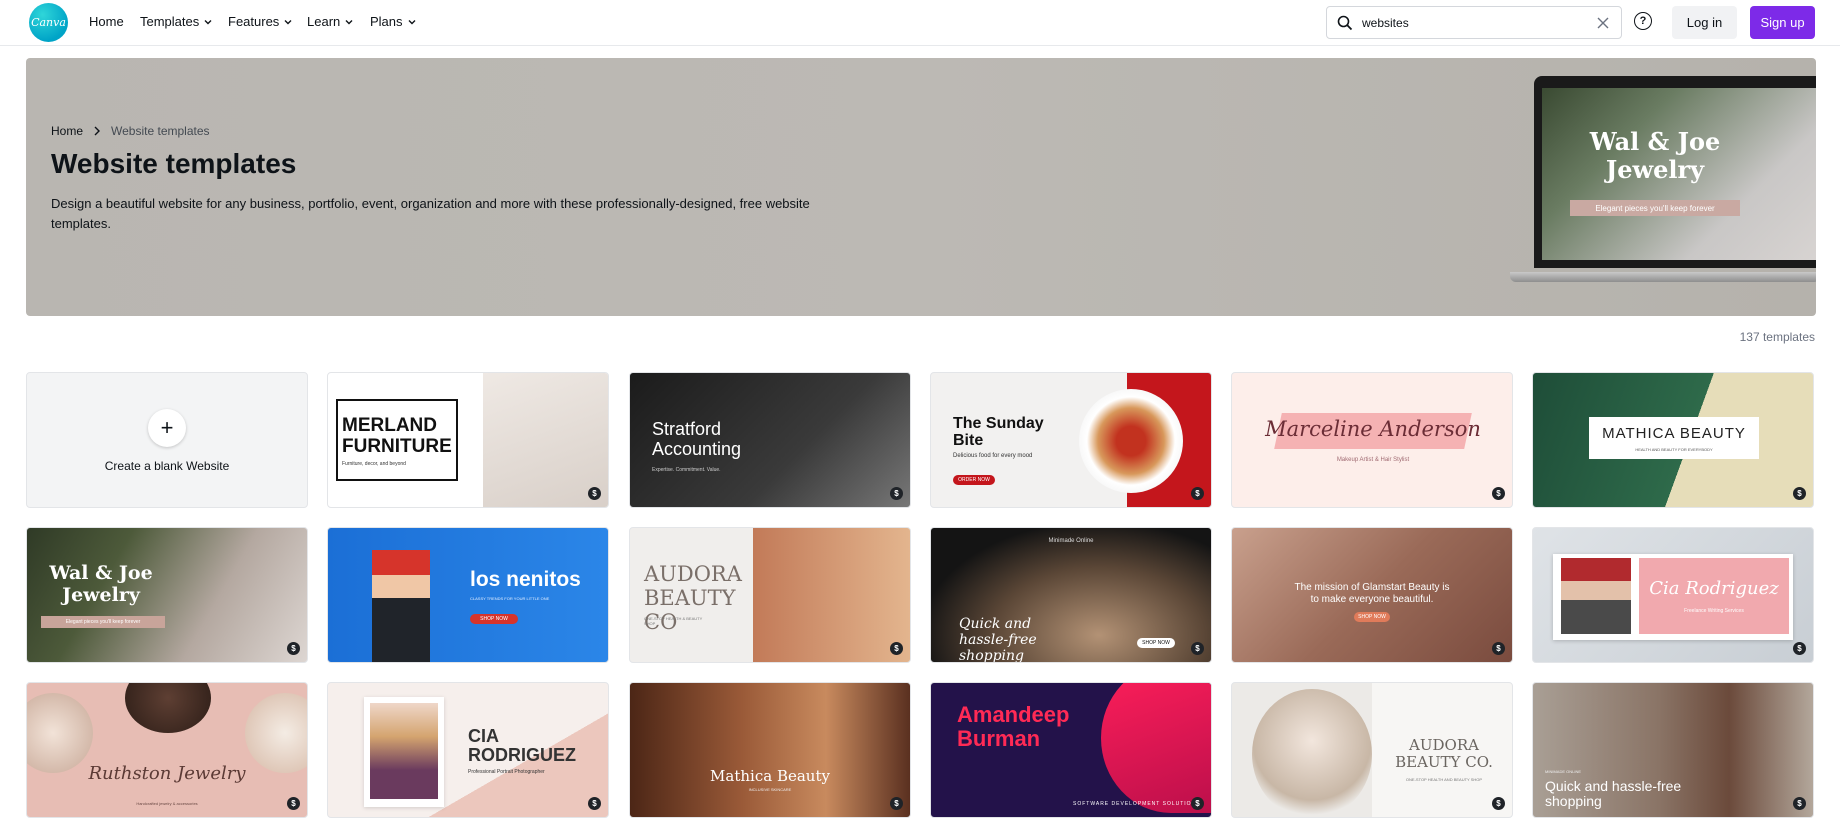  I want to click on breadcrumb-home: Home, so click(67, 131).